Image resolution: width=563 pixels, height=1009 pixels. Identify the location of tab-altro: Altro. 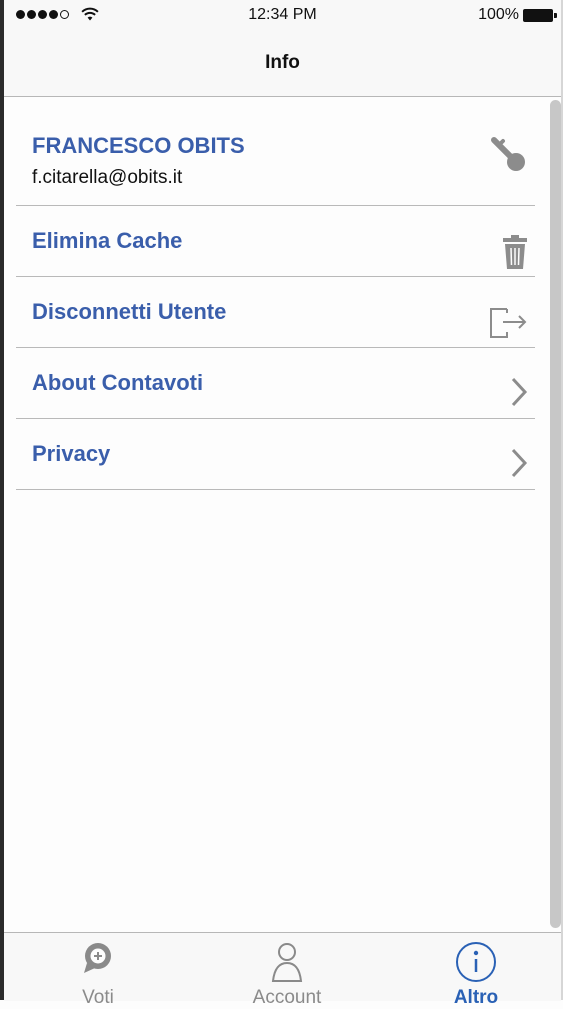
(476, 970).